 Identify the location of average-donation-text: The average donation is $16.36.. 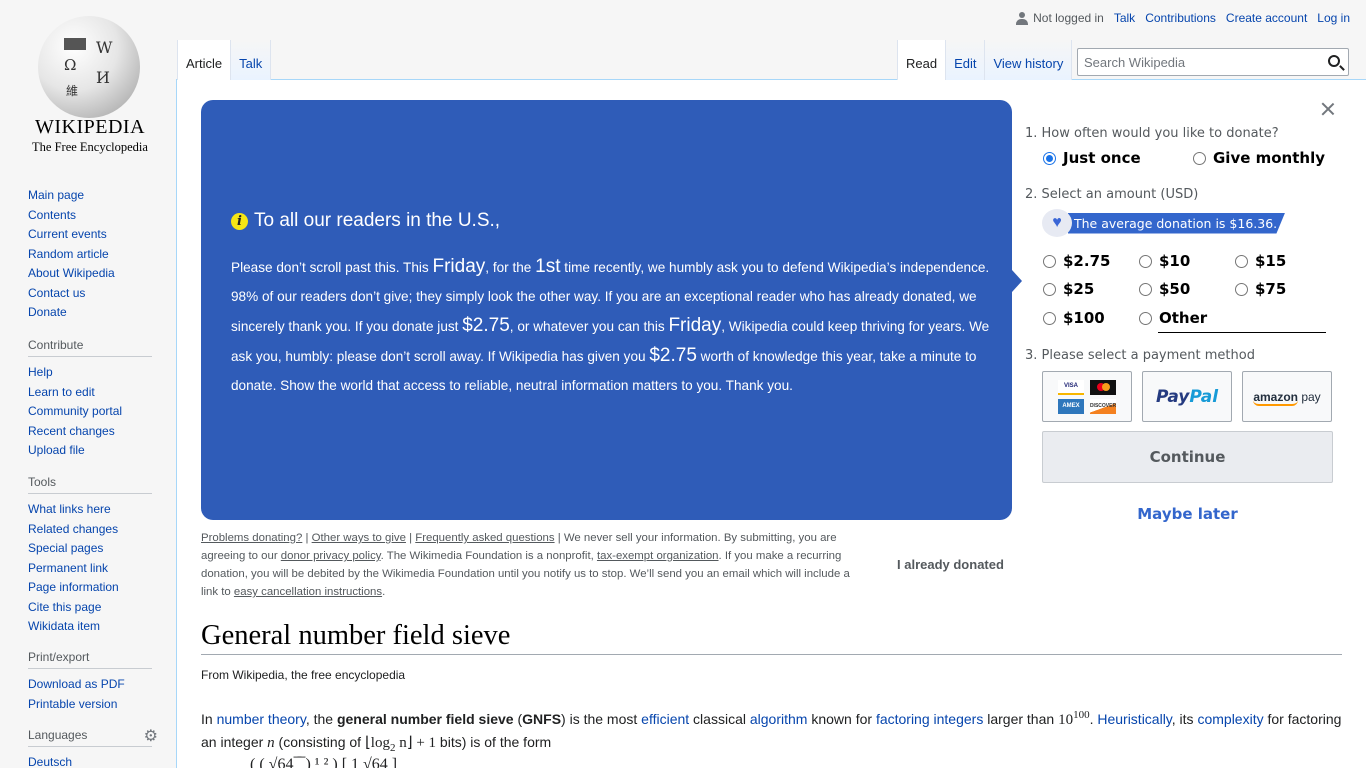
(1177, 223).